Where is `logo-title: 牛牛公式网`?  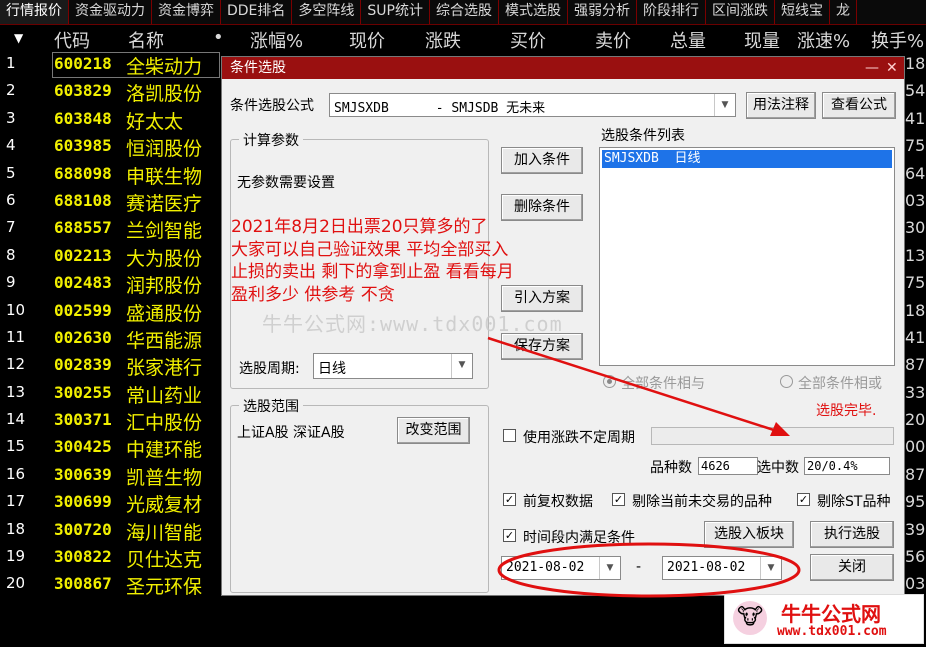 logo-title: 牛牛公式网 is located at coordinates (831, 614).